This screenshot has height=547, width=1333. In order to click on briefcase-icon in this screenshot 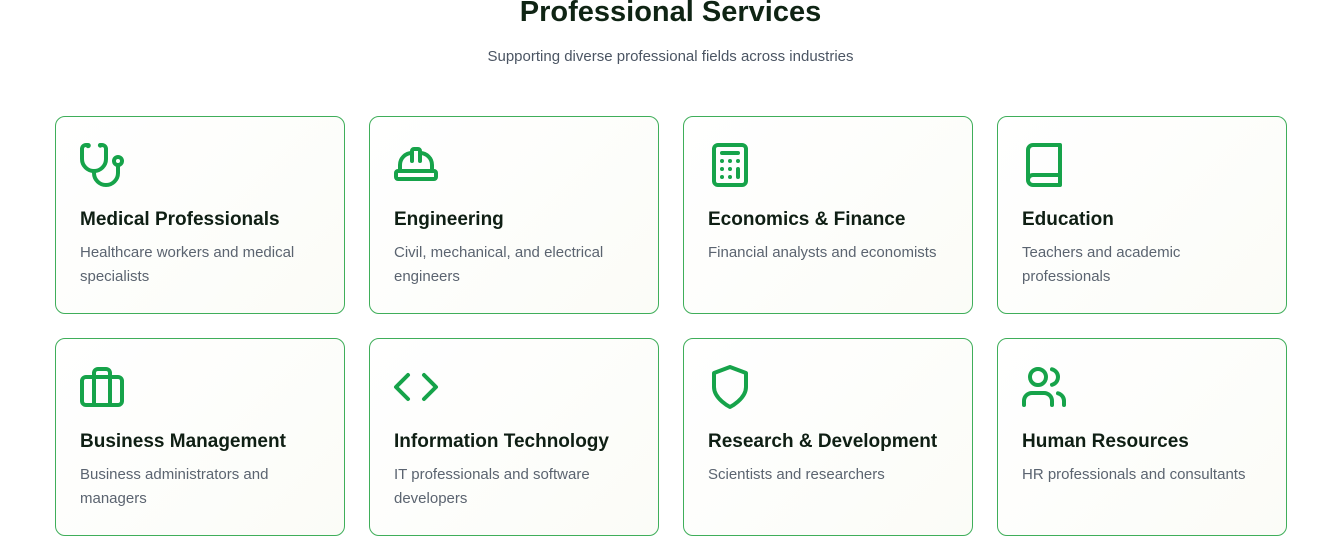, I will do `click(102, 387)`.